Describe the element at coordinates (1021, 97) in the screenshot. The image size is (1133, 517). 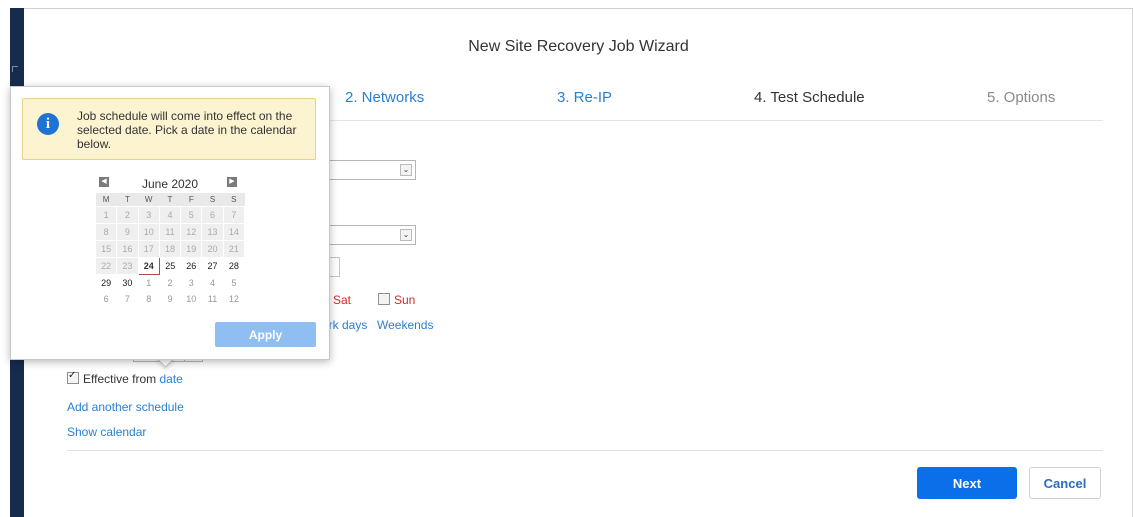
I see `step-options: 5. Options` at that location.